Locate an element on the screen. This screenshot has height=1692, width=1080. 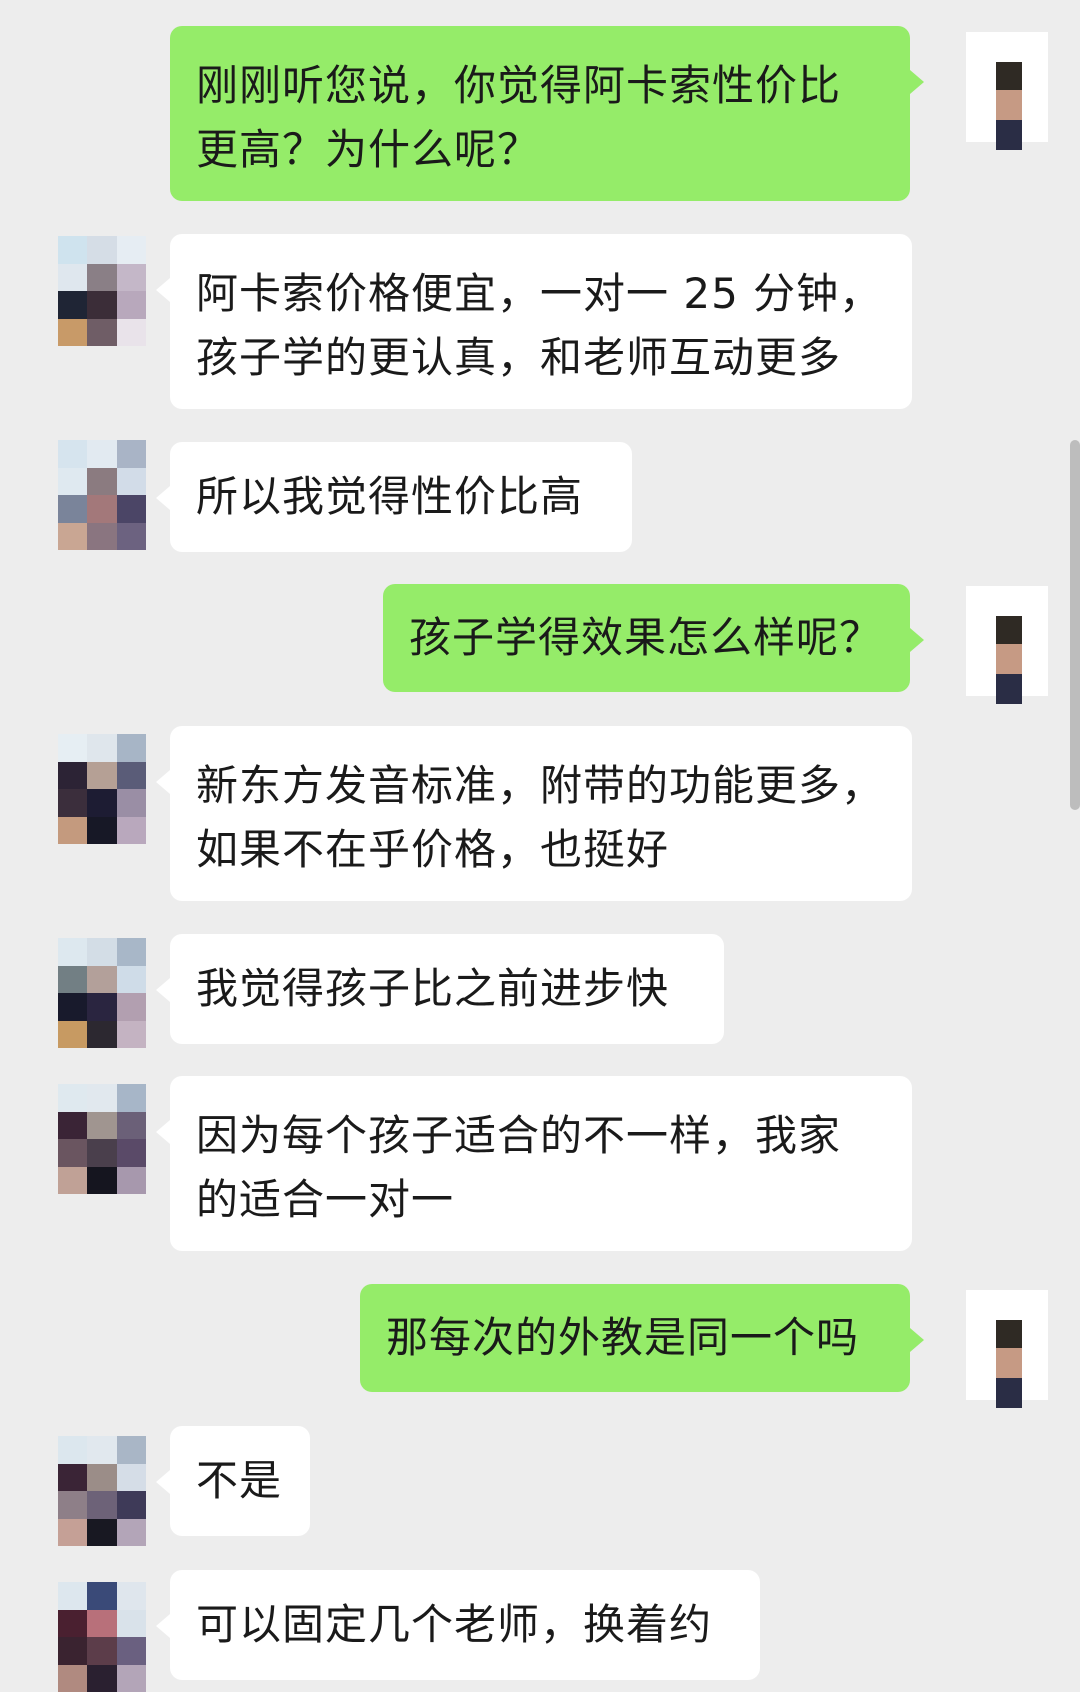
message-bubble-contact: 不是 is located at coordinates (233, 1481).